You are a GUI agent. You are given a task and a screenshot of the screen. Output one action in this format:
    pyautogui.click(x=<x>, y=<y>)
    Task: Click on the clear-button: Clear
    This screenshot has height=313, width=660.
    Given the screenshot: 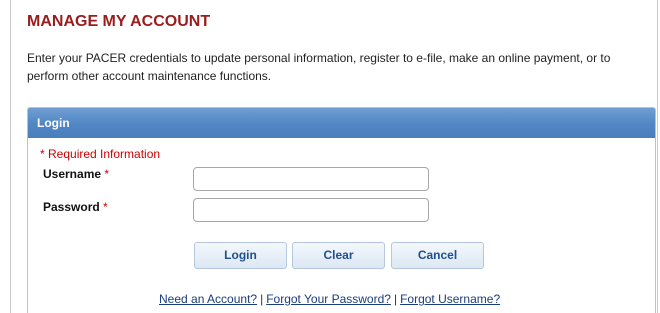 What is the action you would take?
    pyautogui.click(x=338, y=255)
    